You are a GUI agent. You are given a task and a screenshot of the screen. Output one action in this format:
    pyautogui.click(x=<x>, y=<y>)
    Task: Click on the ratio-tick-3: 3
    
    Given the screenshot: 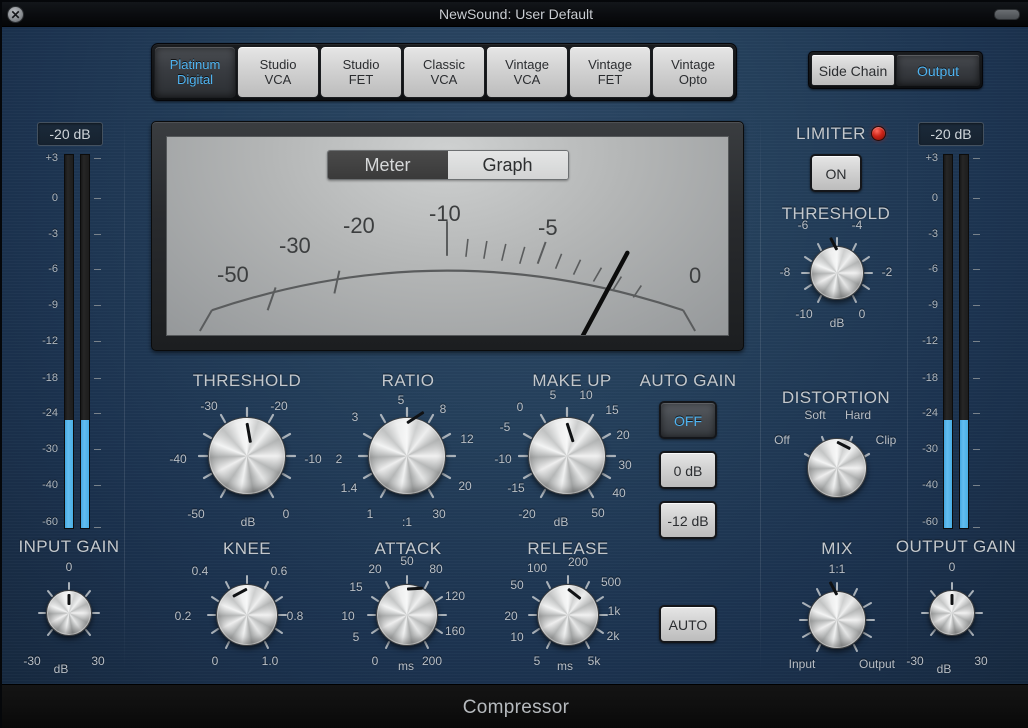 What is the action you would take?
    pyautogui.click(x=355, y=417)
    